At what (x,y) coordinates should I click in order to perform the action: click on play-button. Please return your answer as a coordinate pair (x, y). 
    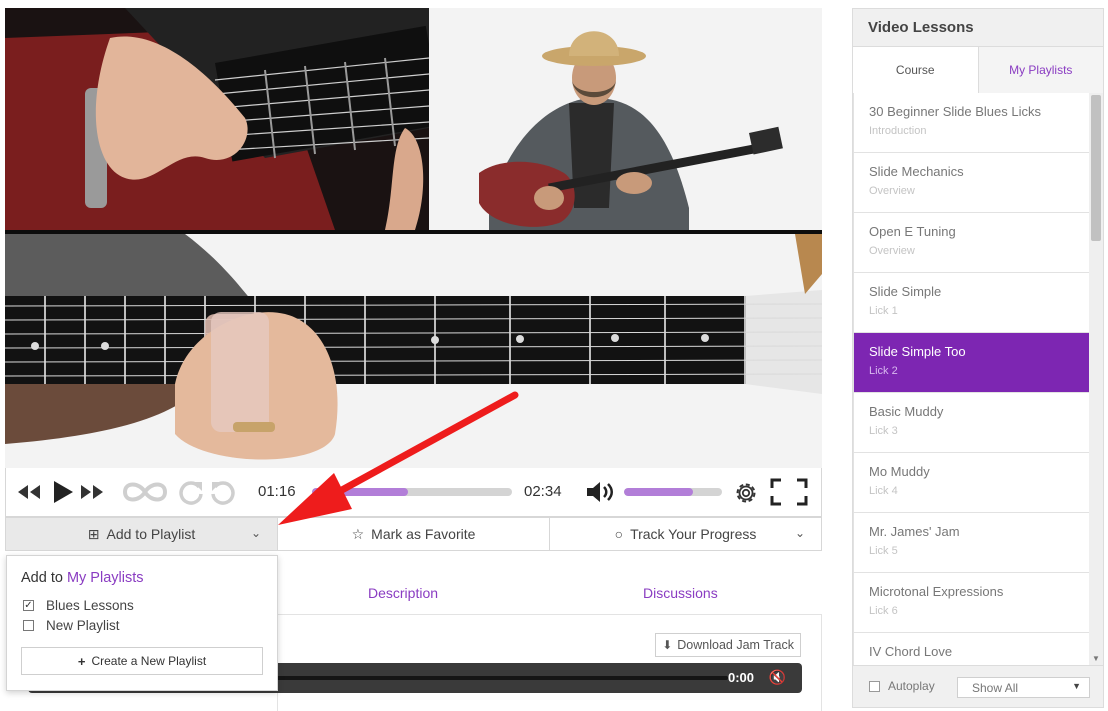
    Looking at the image, I should click on (63, 492).